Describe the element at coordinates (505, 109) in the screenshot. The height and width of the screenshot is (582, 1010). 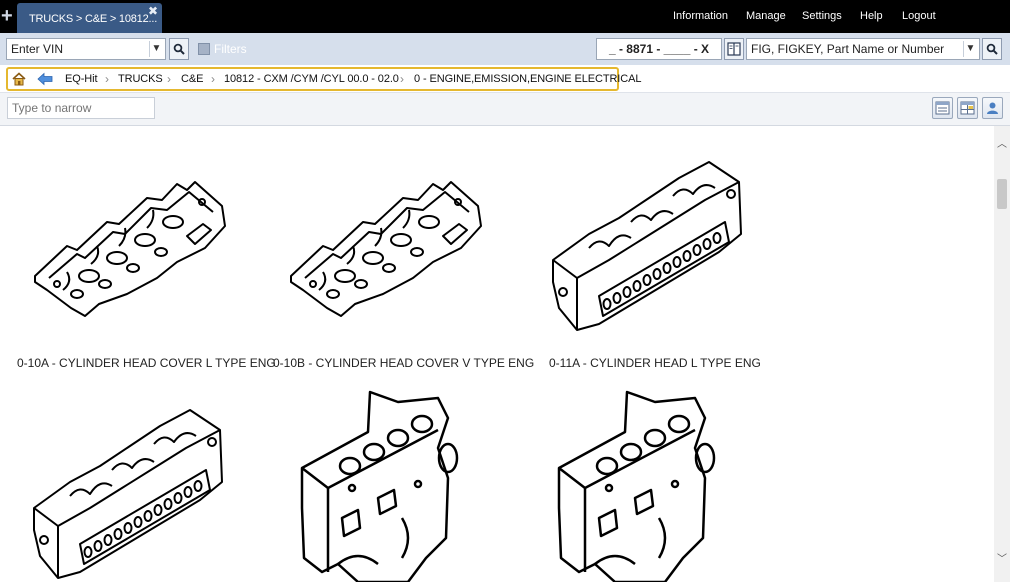
I see `filter-toolbar` at that location.